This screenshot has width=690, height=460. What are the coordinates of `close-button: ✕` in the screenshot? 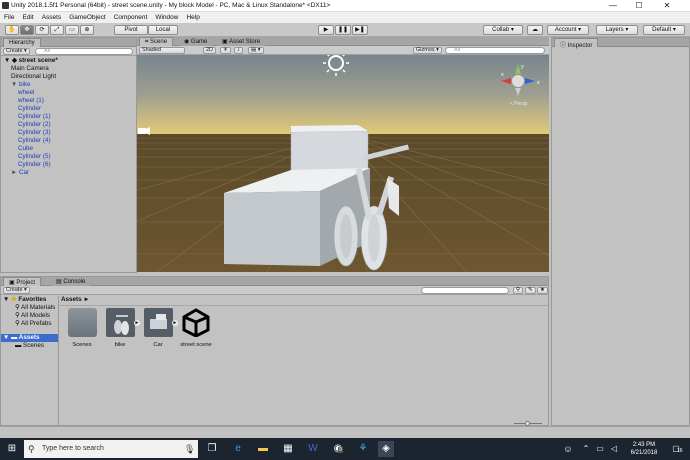 It's located at (667, 6).